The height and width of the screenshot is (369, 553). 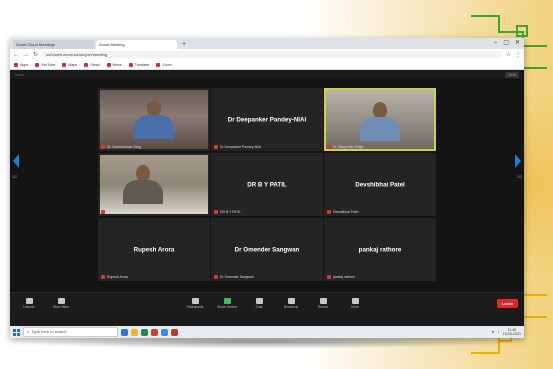 I want to click on menu-icon: ⋮, so click(x=518, y=54).